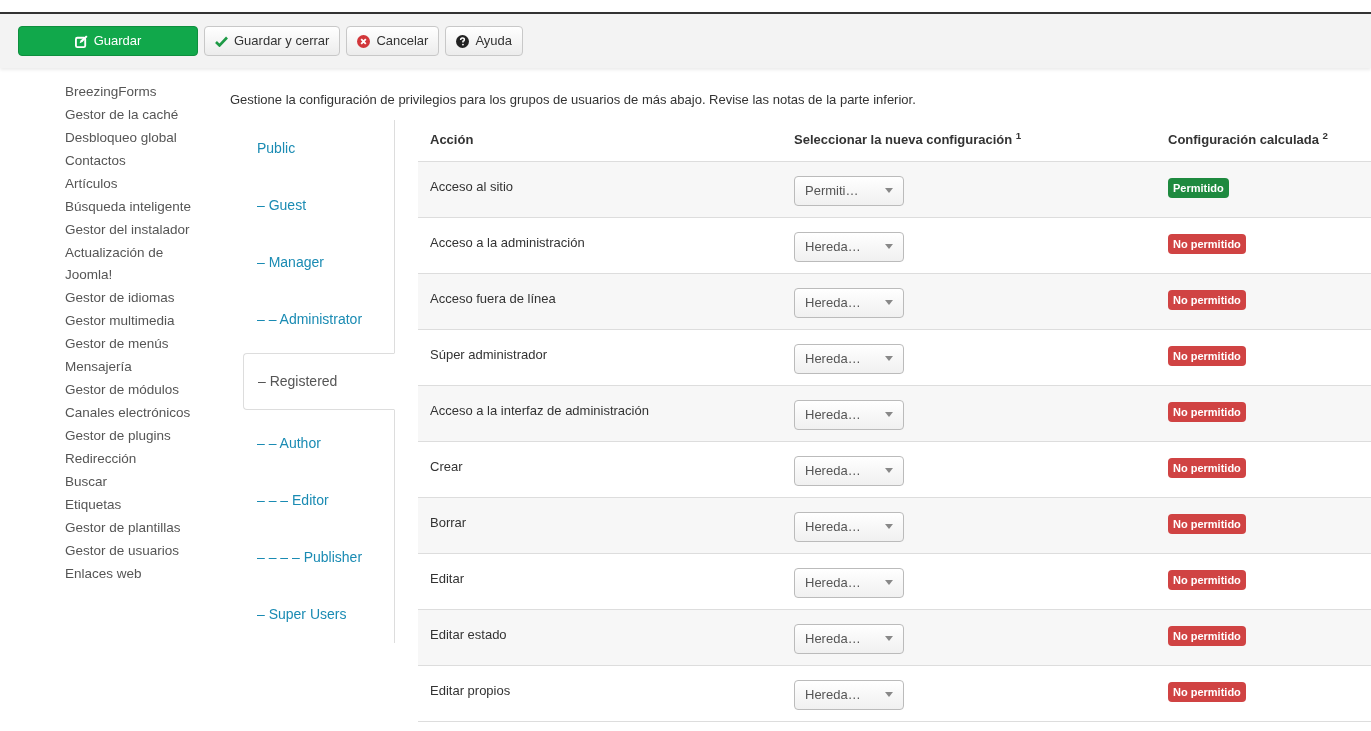 This screenshot has height=731, width=1371. I want to click on sidebar-link: Gestor multimedia, so click(130, 320).